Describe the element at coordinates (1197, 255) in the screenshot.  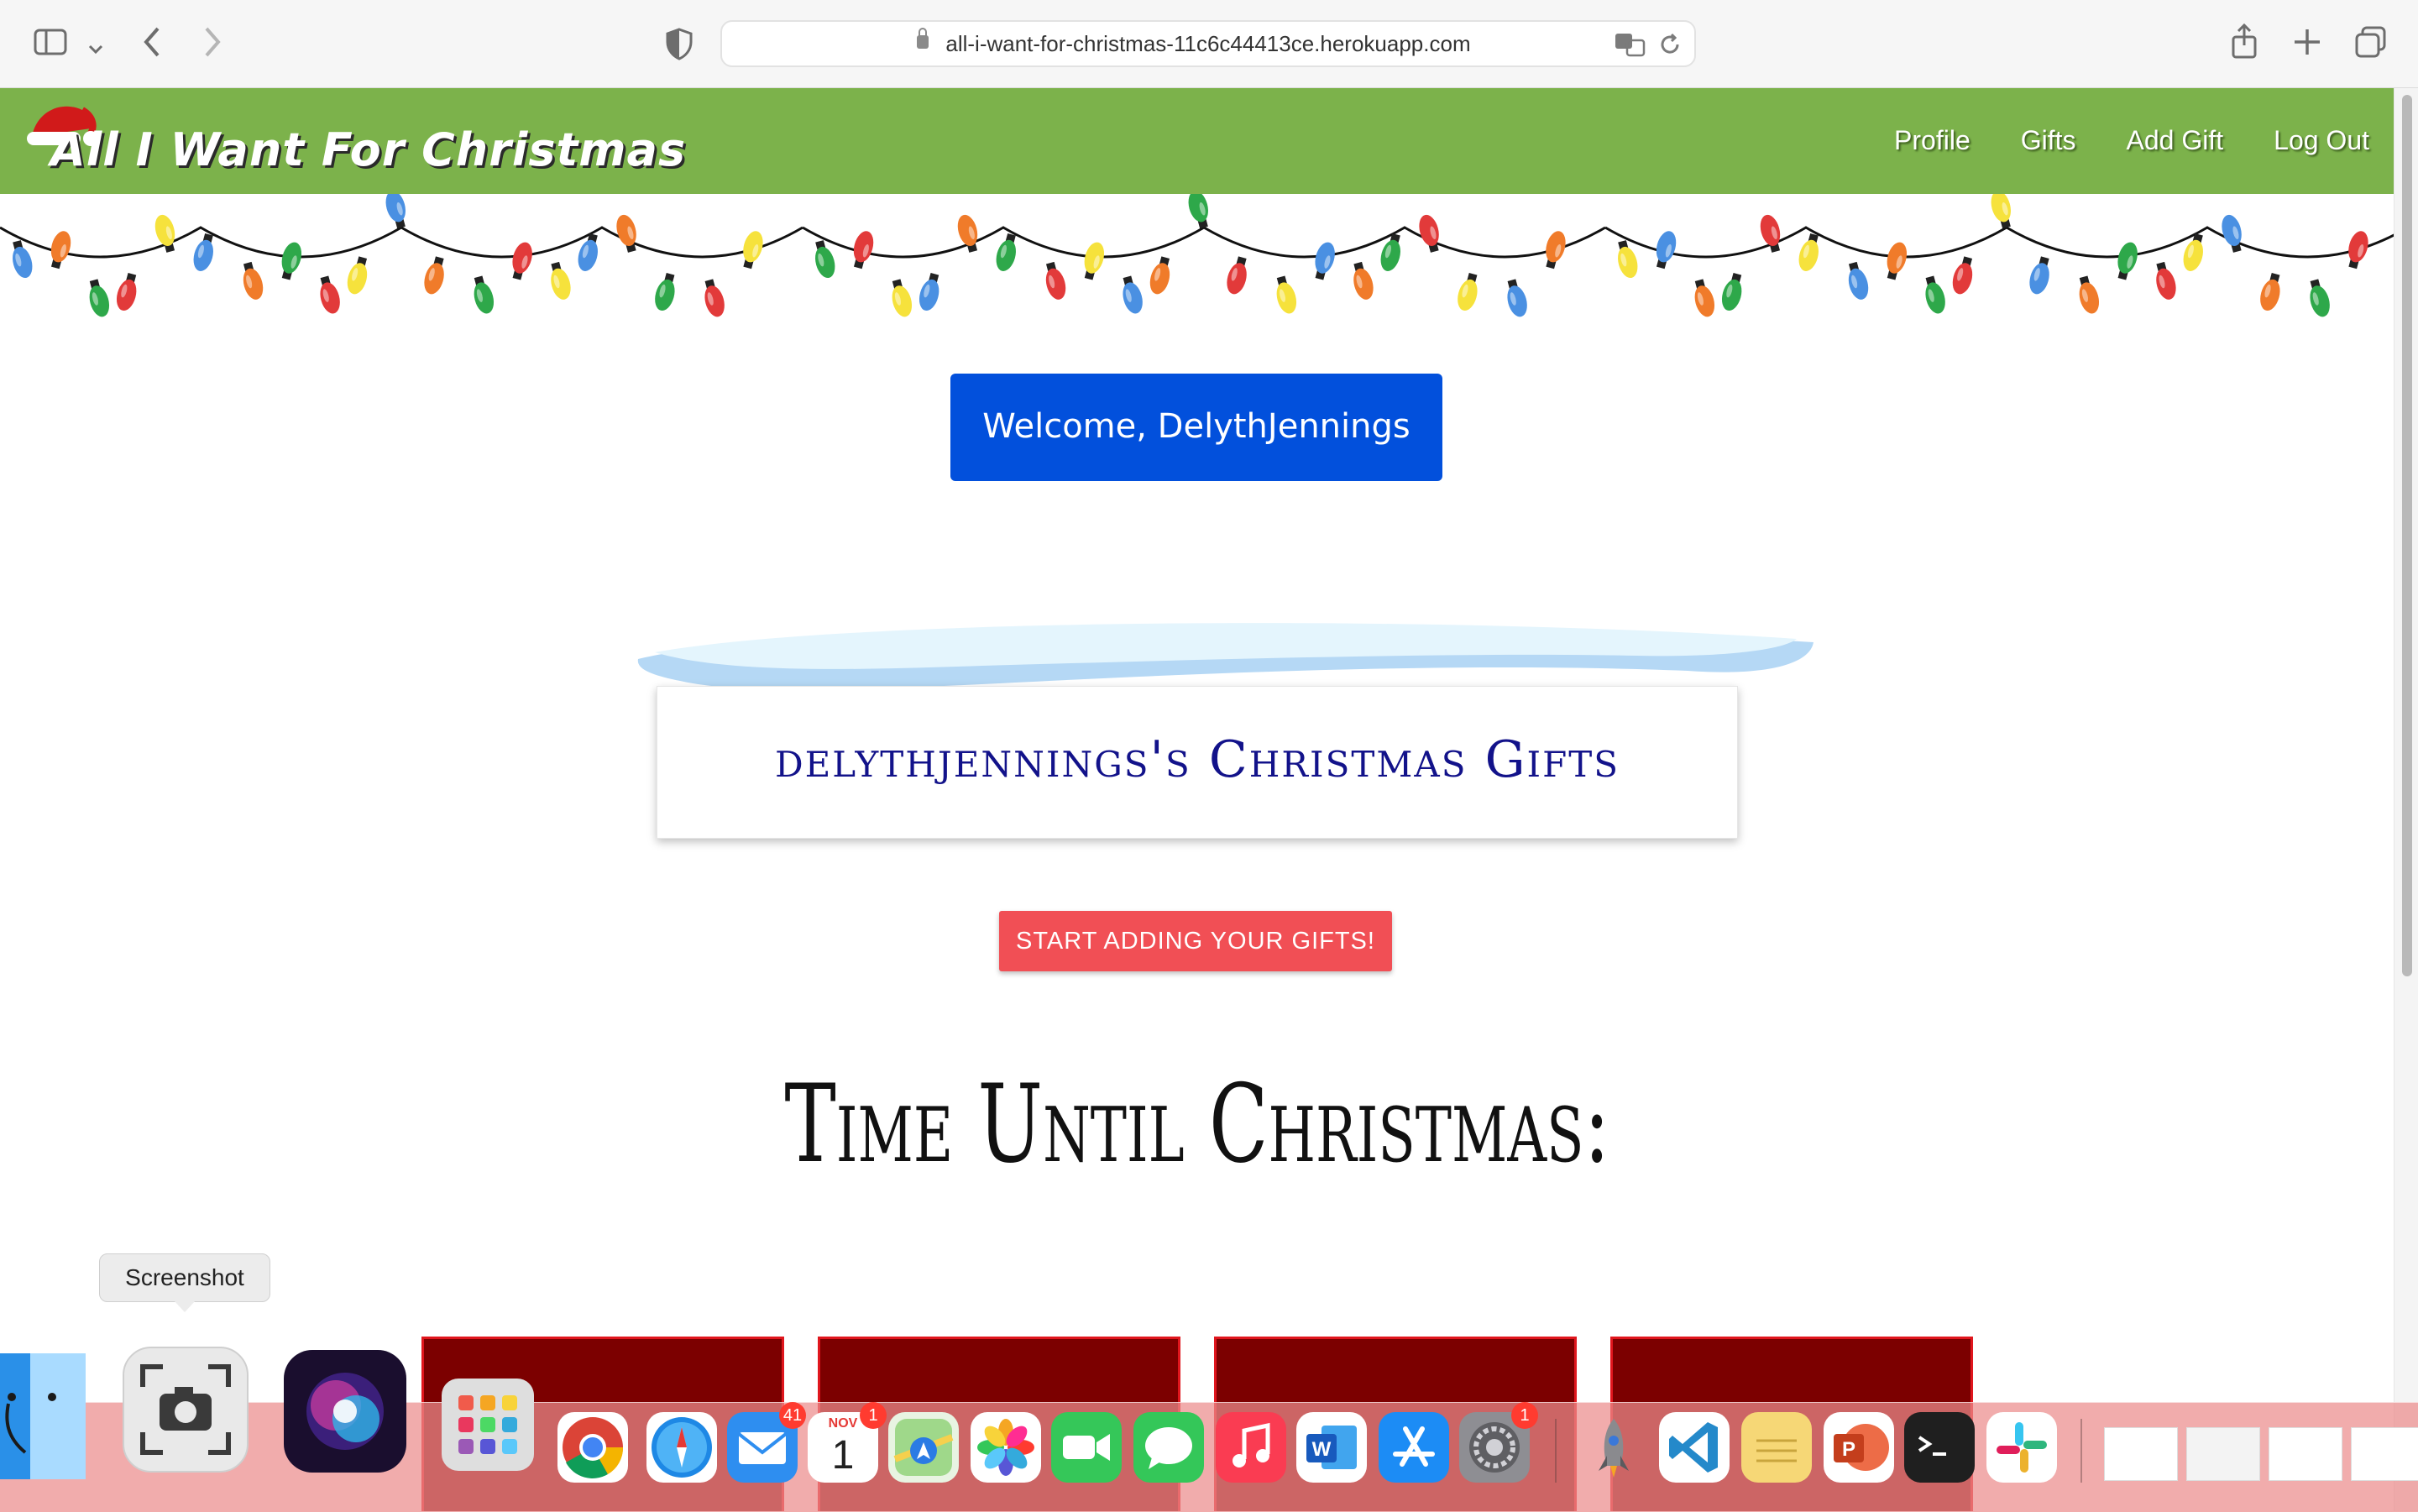
I see `christmas-lights-banner` at that location.